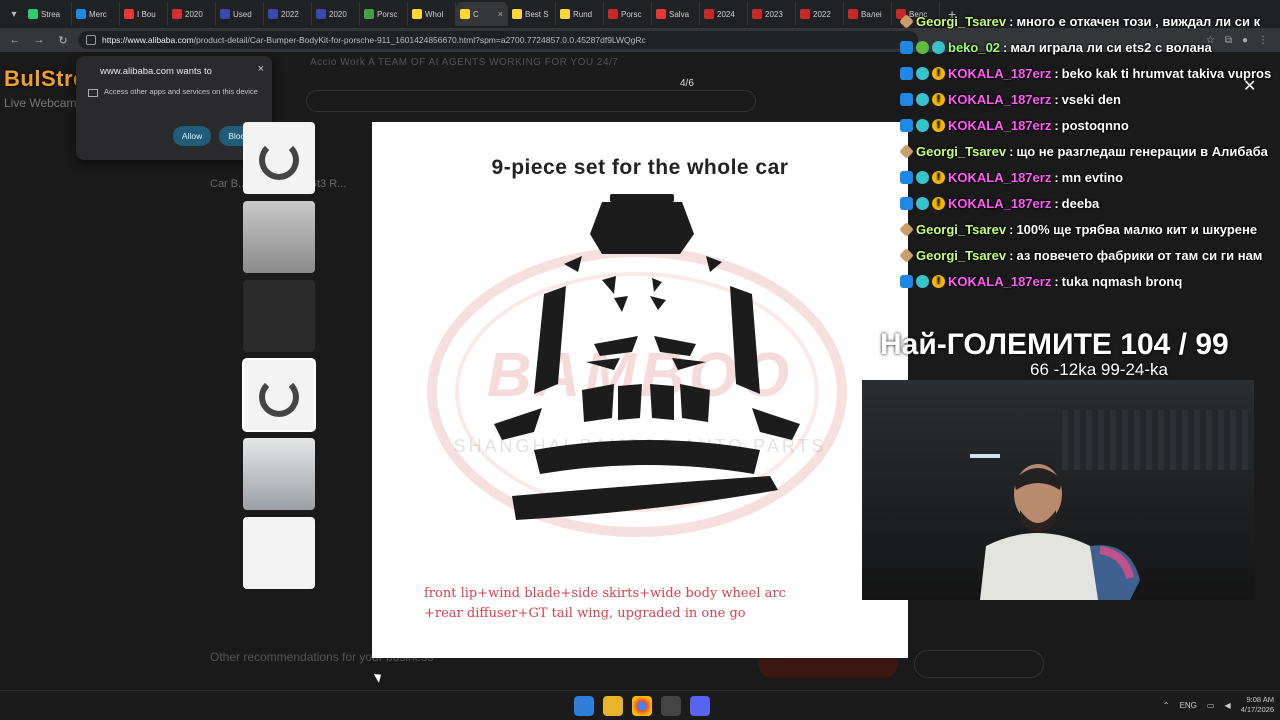 The width and height of the screenshot is (1280, 720). What do you see at coordinates (48, 14) in the screenshot?
I see `browser-tab: Strea` at bounding box center [48, 14].